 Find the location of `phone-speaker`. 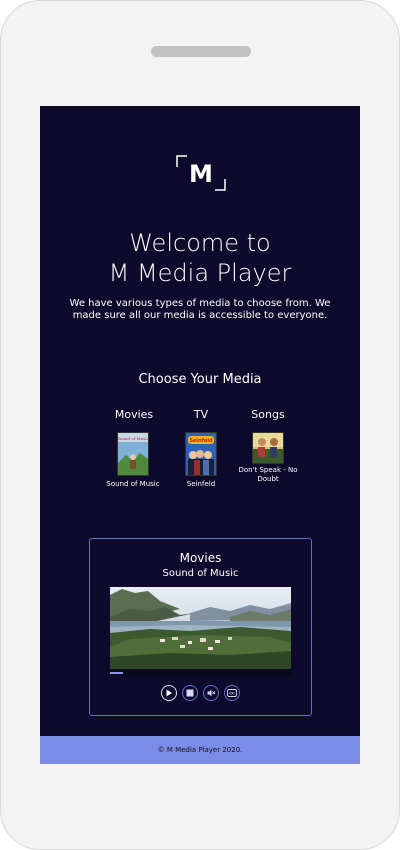

phone-speaker is located at coordinates (201, 51).